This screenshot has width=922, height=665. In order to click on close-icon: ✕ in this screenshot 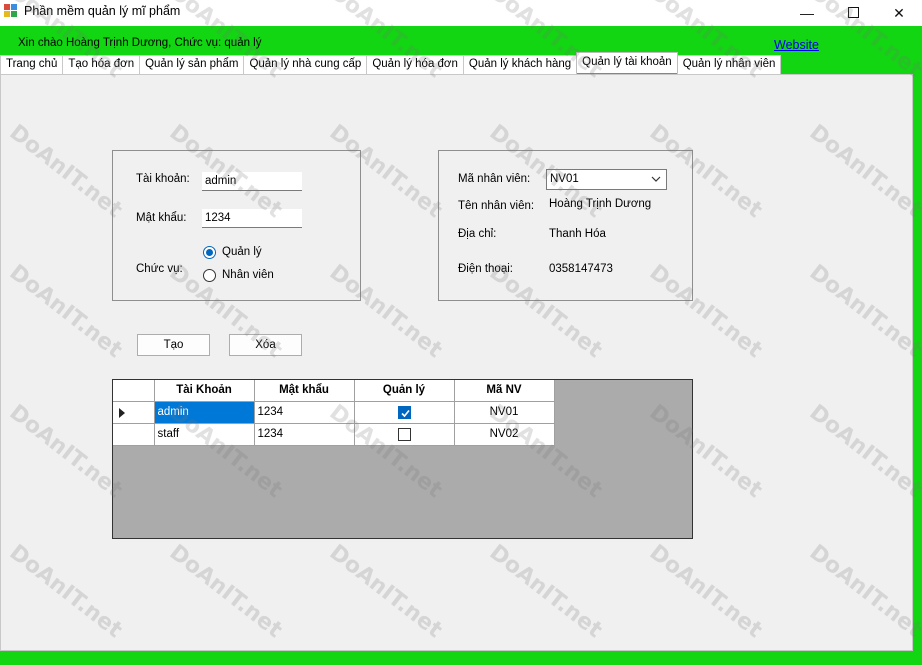, I will do `click(899, 12)`.